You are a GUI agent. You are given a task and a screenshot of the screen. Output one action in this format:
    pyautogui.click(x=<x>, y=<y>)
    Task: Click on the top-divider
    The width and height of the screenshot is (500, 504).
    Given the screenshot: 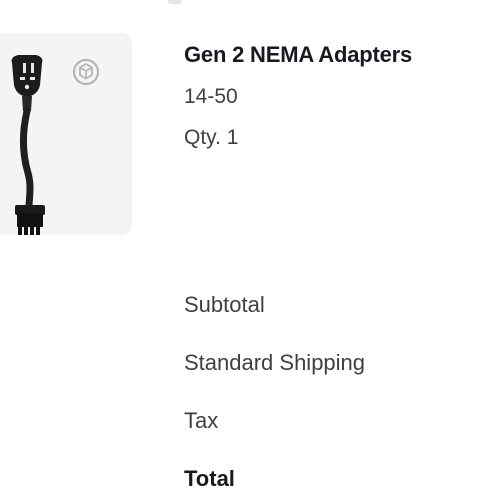 What is the action you would take?
    pyautogui.click(x=175, y=2)
    